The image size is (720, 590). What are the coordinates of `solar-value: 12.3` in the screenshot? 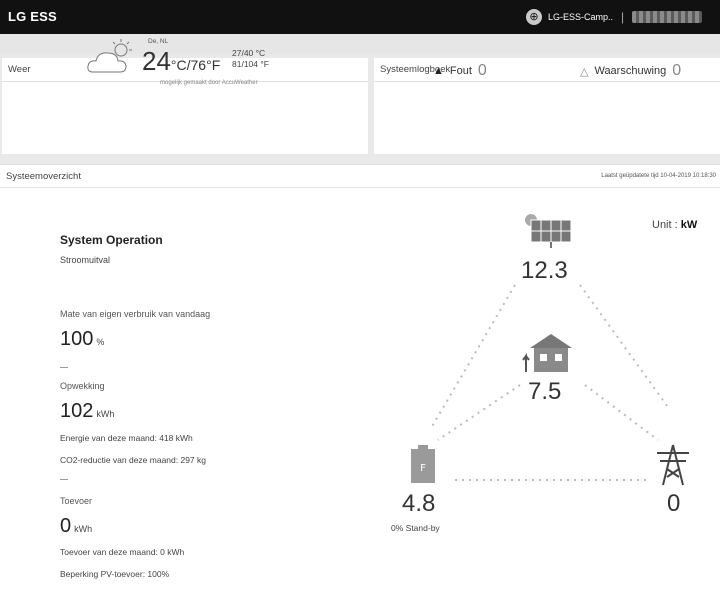 It's located at (544, 270).